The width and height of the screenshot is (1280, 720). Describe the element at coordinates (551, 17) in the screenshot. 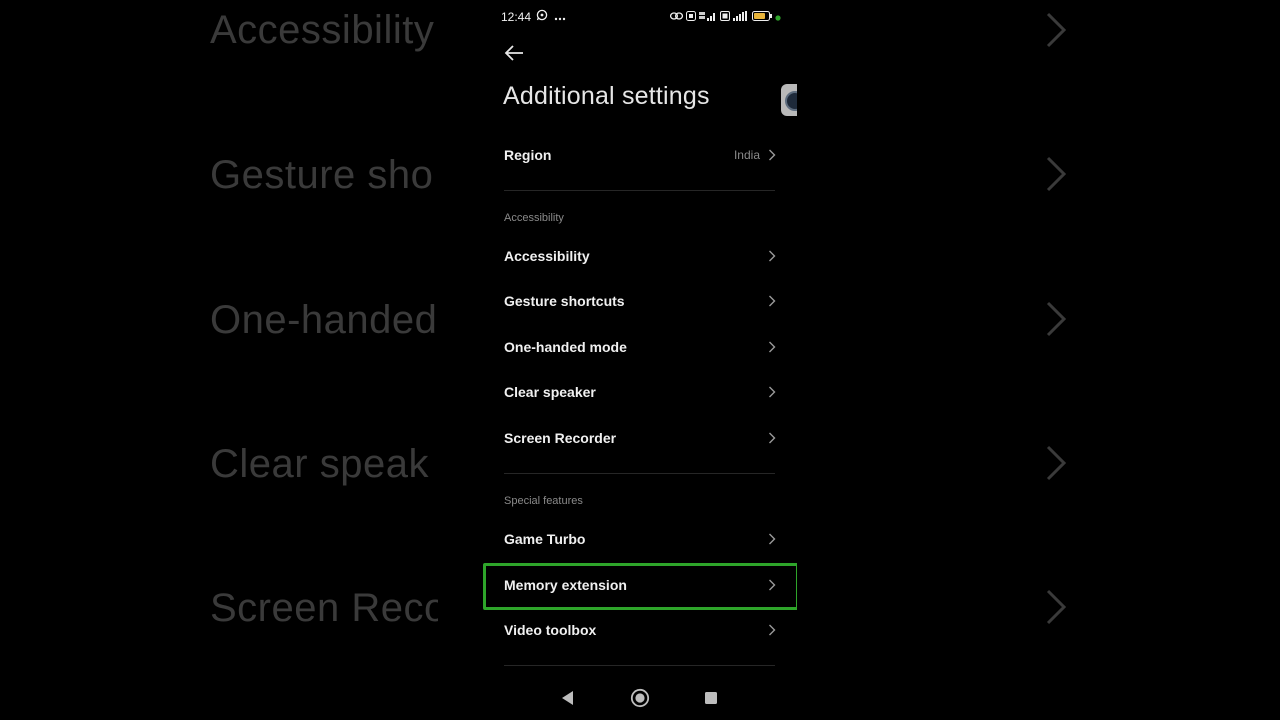

I see `status-left-icons` at that location.